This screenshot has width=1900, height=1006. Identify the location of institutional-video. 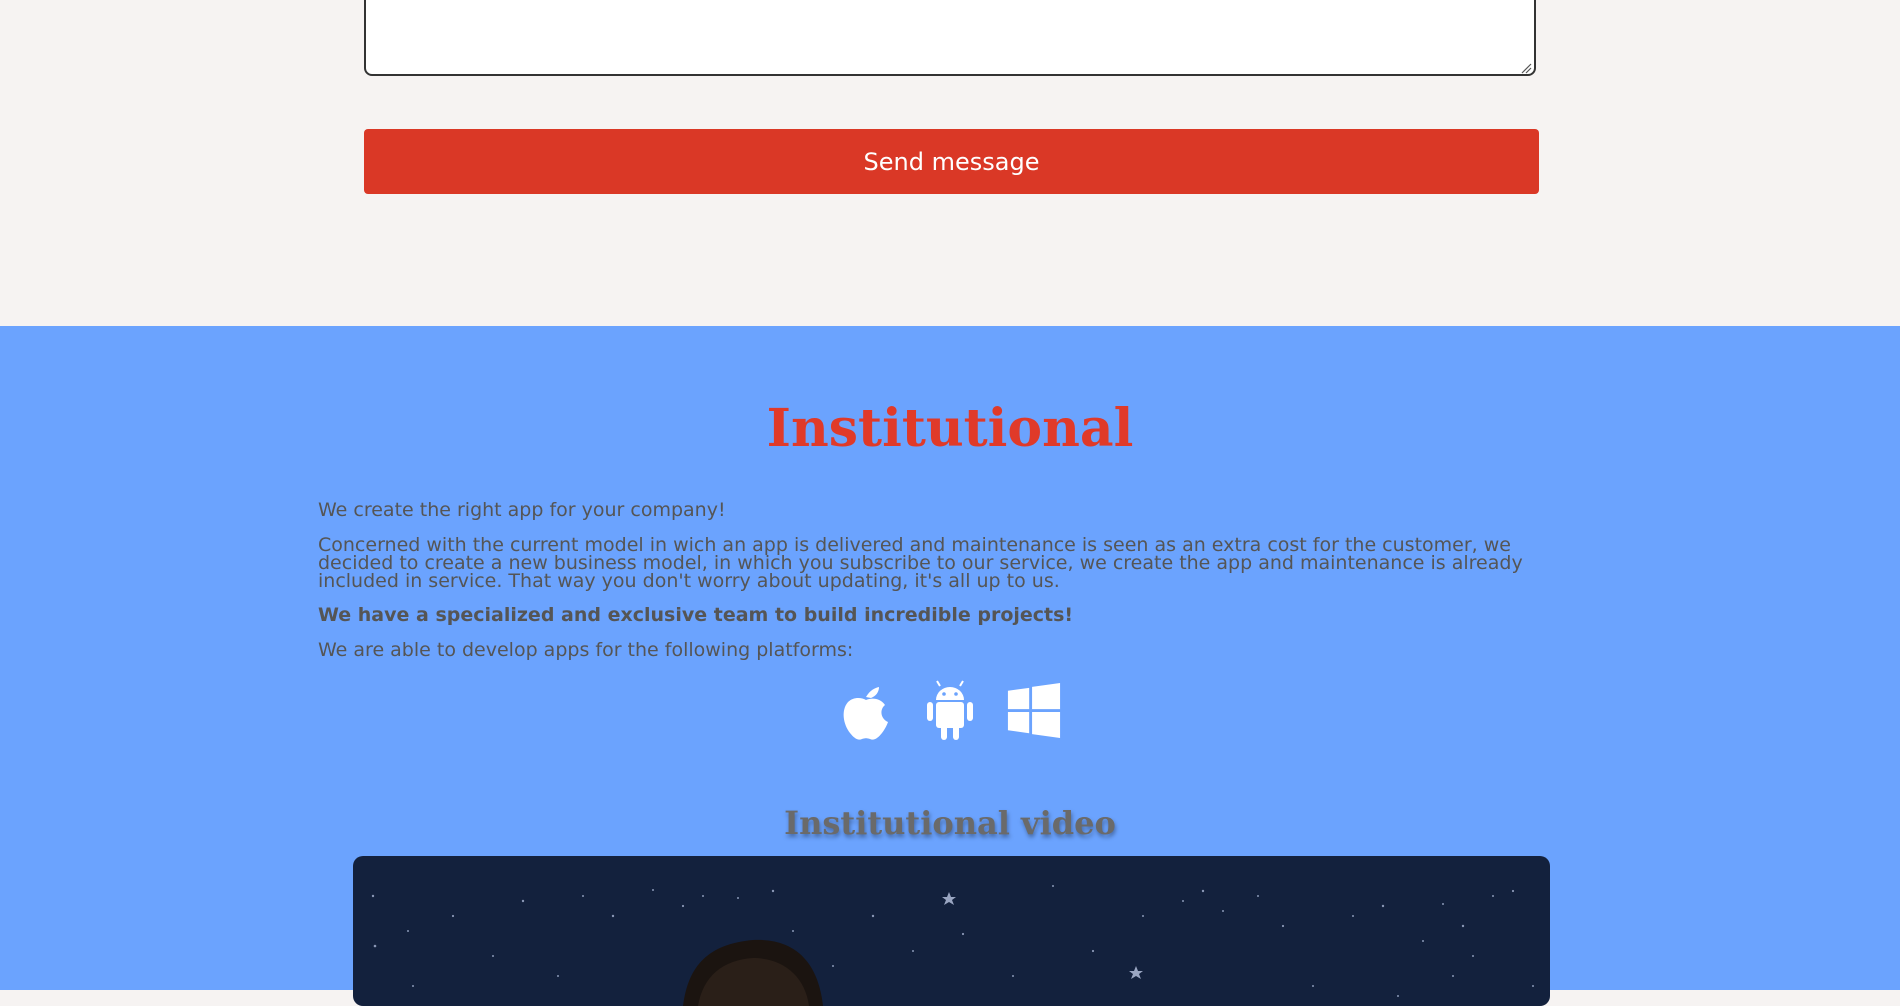
(951, 931).